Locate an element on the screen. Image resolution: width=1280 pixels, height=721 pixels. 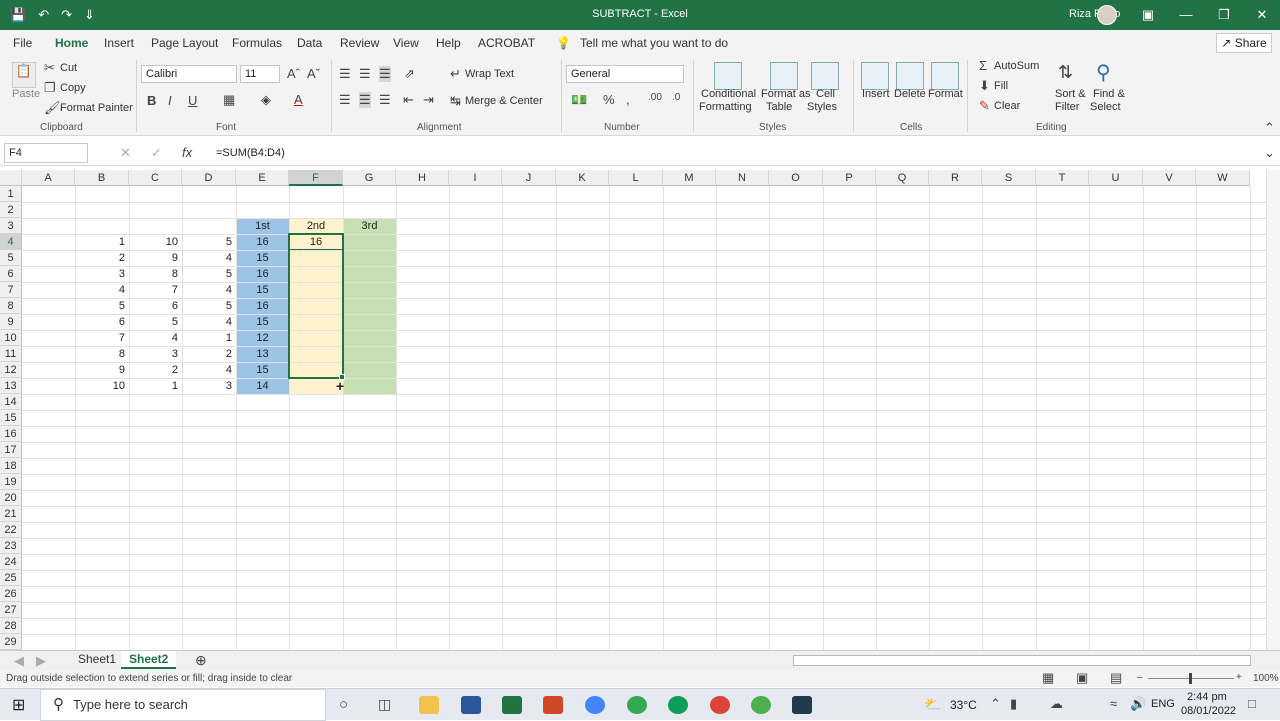
sheet-tab-sheet2: Sheet2 is located at coordinates (149, 660).